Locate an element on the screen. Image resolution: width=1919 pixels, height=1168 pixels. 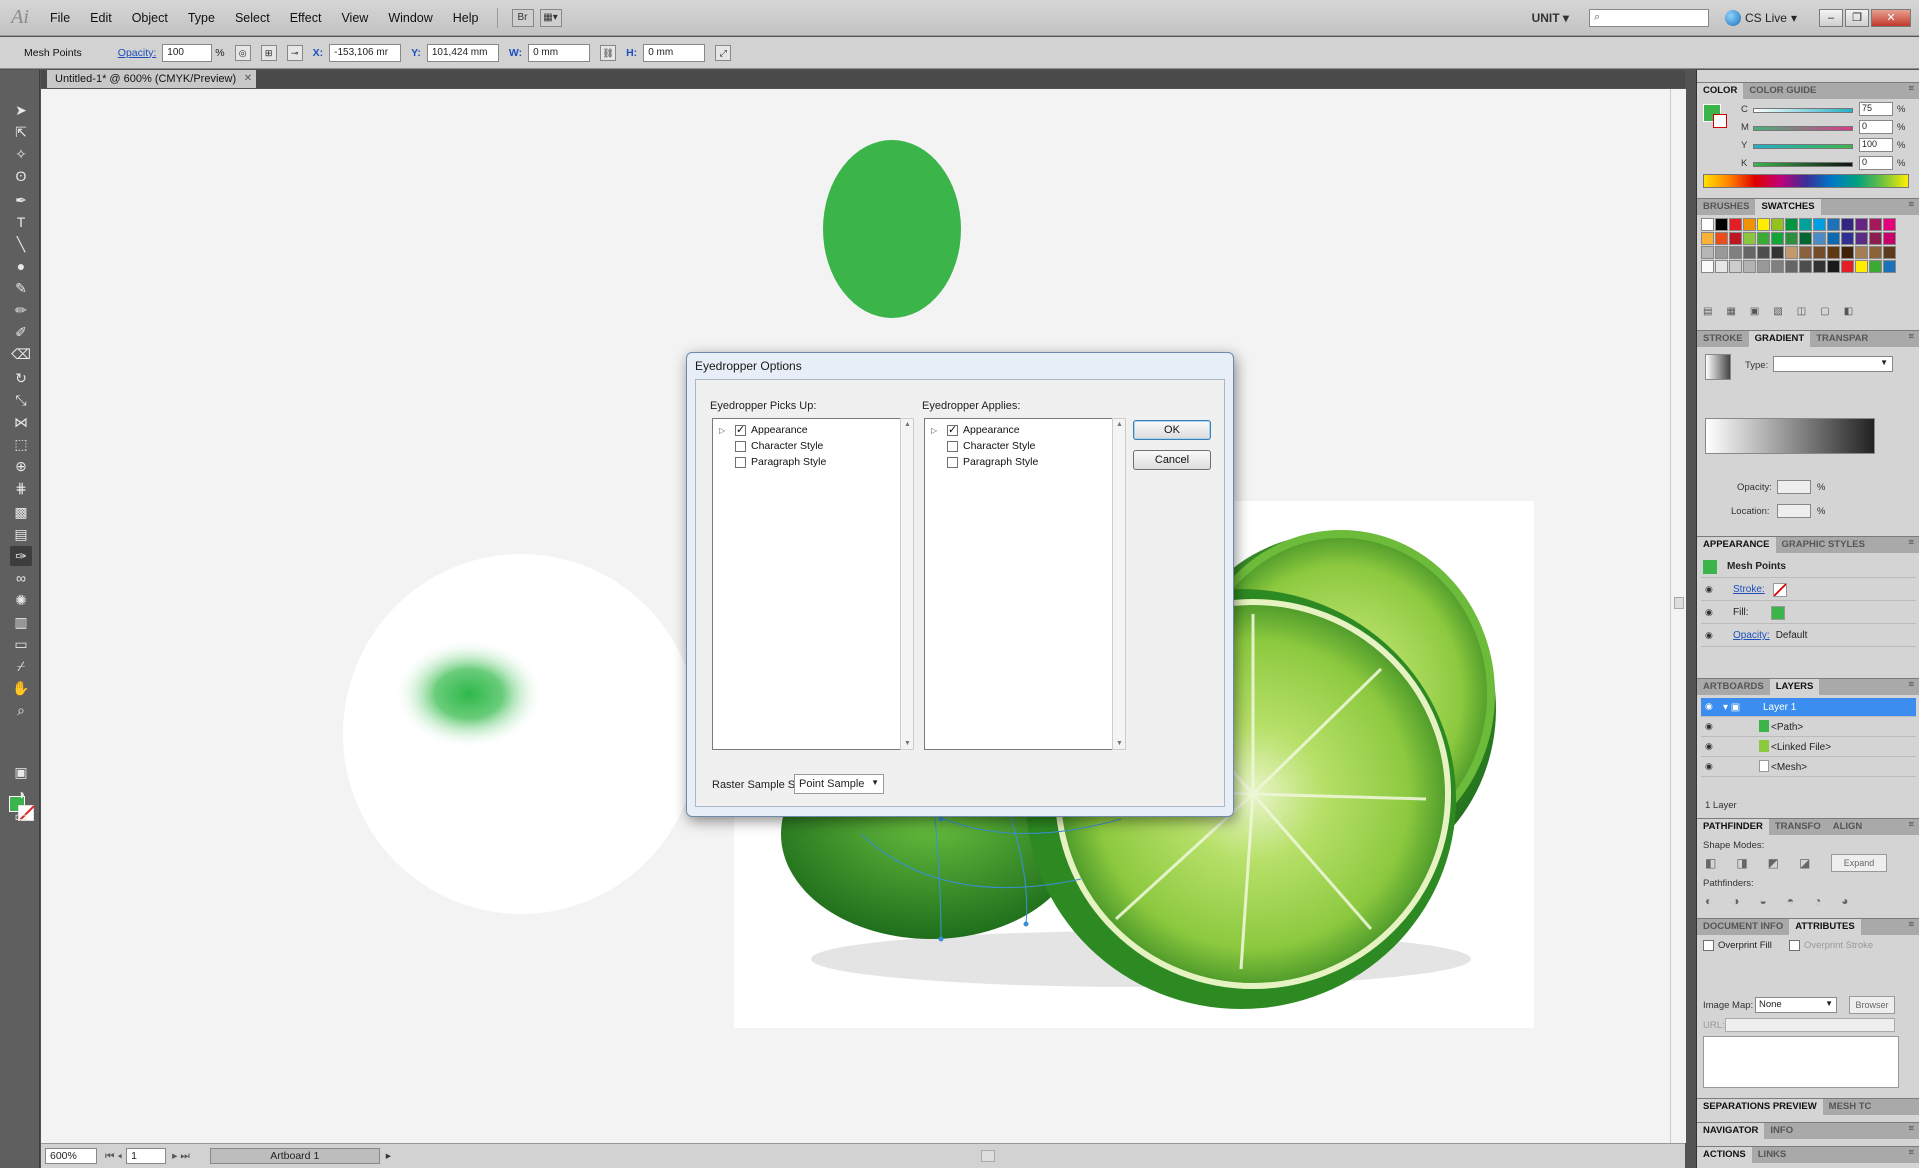
raster-sample-size-select: Point Sample ▼ is located at coordinates (839, 784).